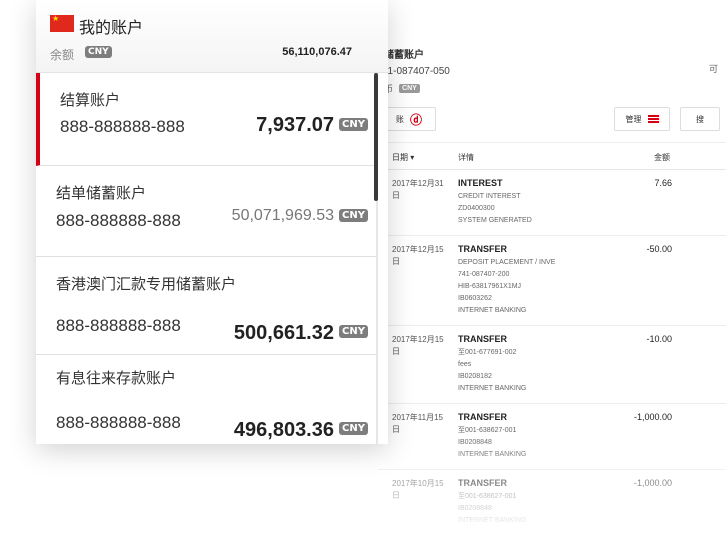 The width and height of the screenshot is (726, 545). I want to click on balance-label: 余额, so click(62, 55).